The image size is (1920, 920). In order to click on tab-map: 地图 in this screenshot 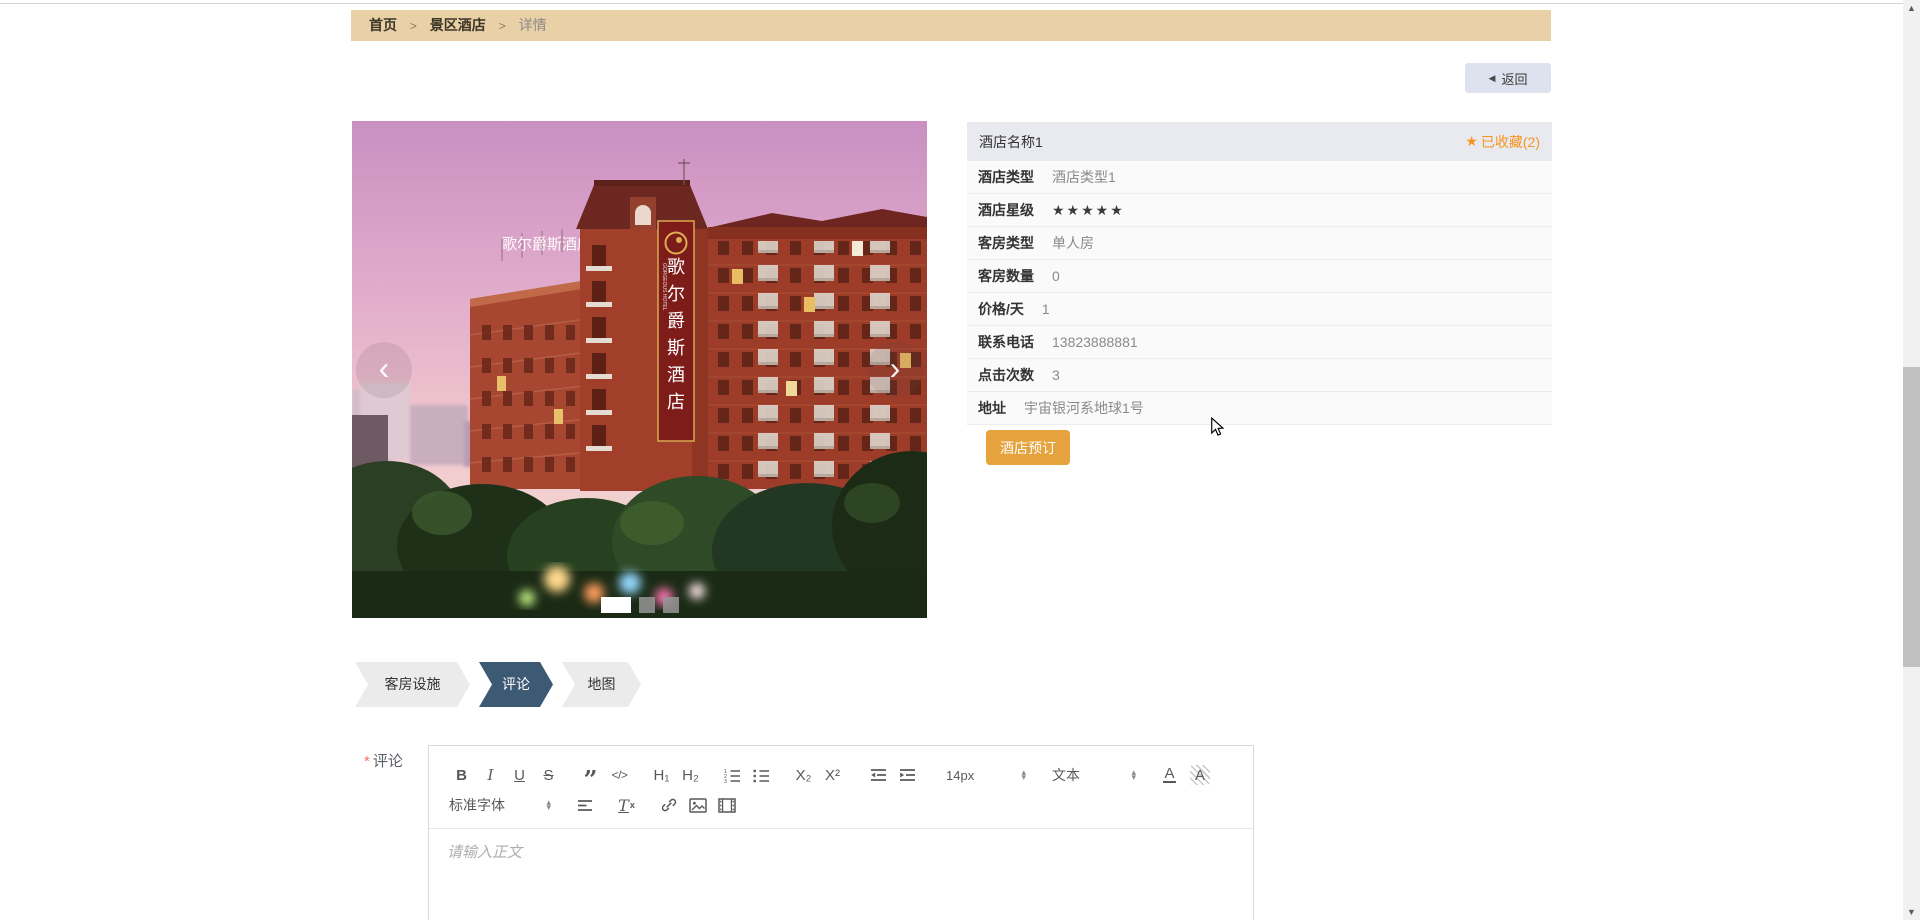, I will do `click(601, 684)`.